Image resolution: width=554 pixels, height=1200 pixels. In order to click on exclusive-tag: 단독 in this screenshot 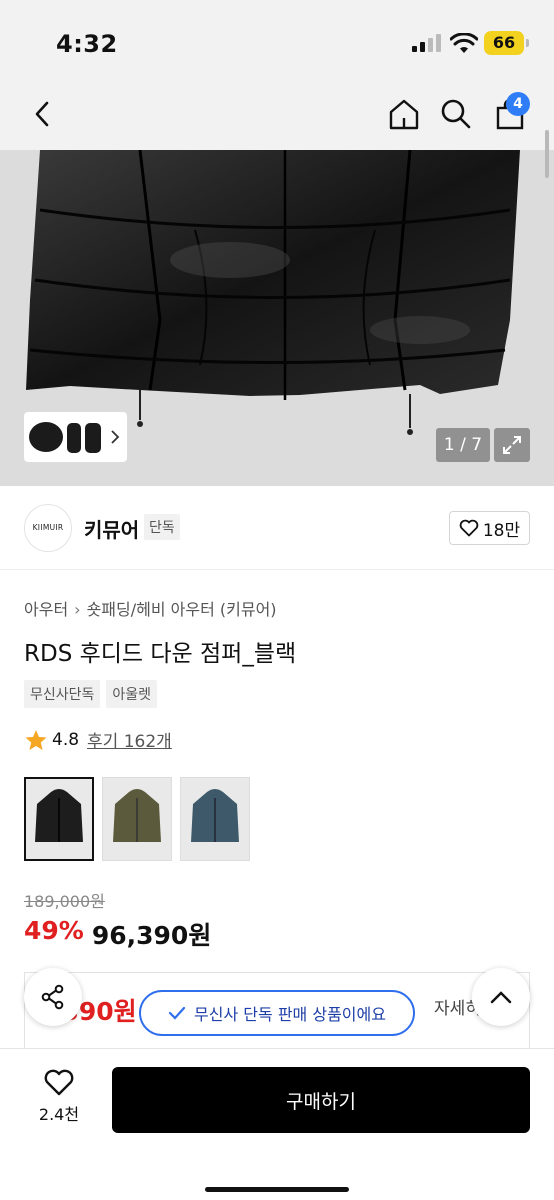, I will do `click(162, 527)`.